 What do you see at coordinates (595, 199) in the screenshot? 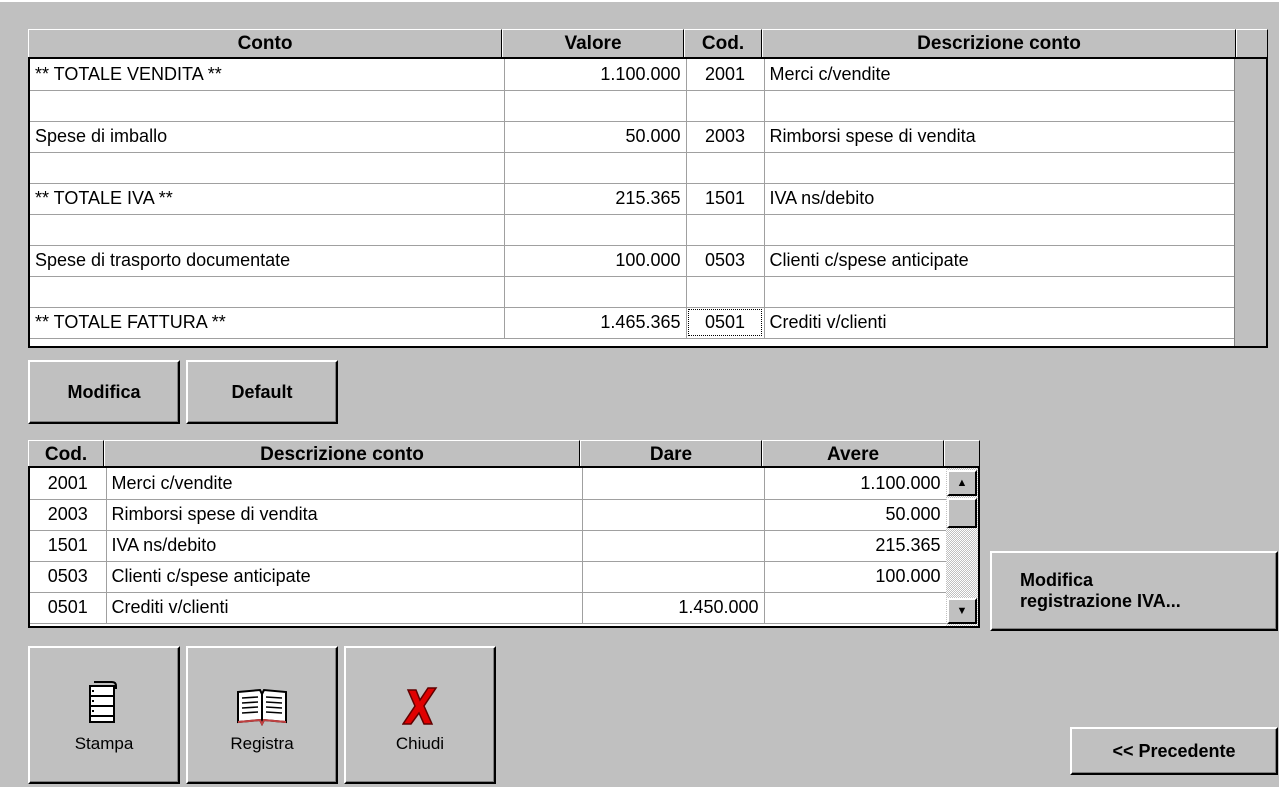
I see `cell-valore: 215.365` at bounding box center [595, 199].